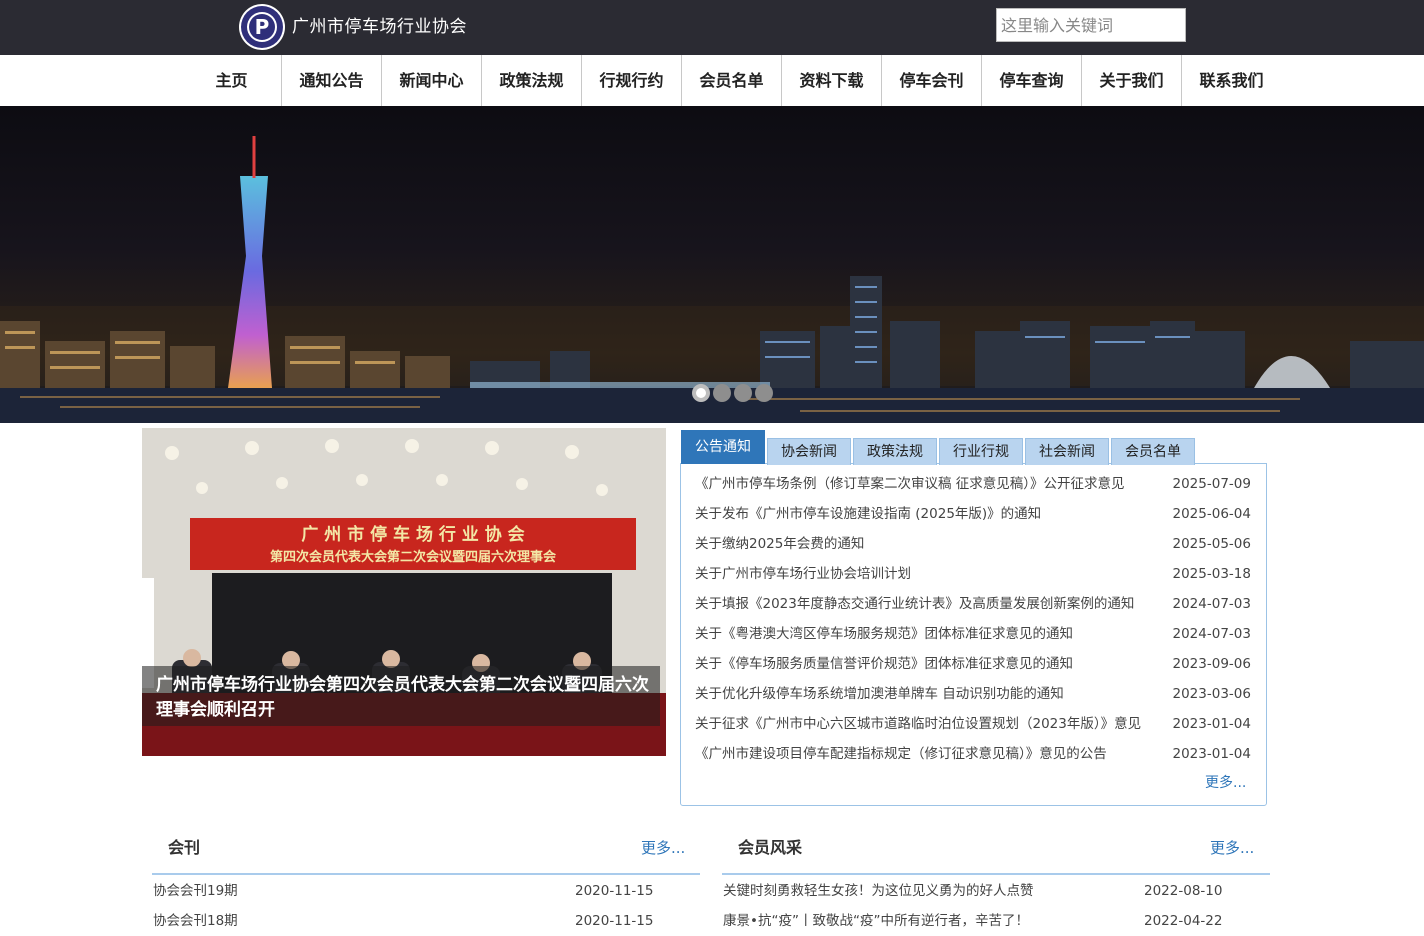 The width and height of the screenshot is (1424, 936). I want to click on nav-item-3: 政策法规, so click(531, 80).